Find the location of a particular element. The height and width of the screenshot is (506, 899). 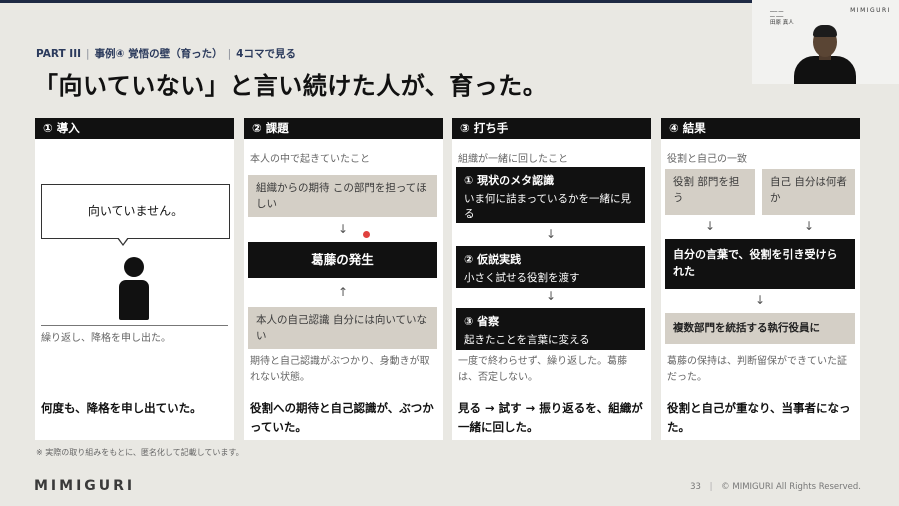

step-meta-recognition: ① 現状のメタ認識 いま何に詰まっているかを一緒に見る is located at coordinates (550, 195).